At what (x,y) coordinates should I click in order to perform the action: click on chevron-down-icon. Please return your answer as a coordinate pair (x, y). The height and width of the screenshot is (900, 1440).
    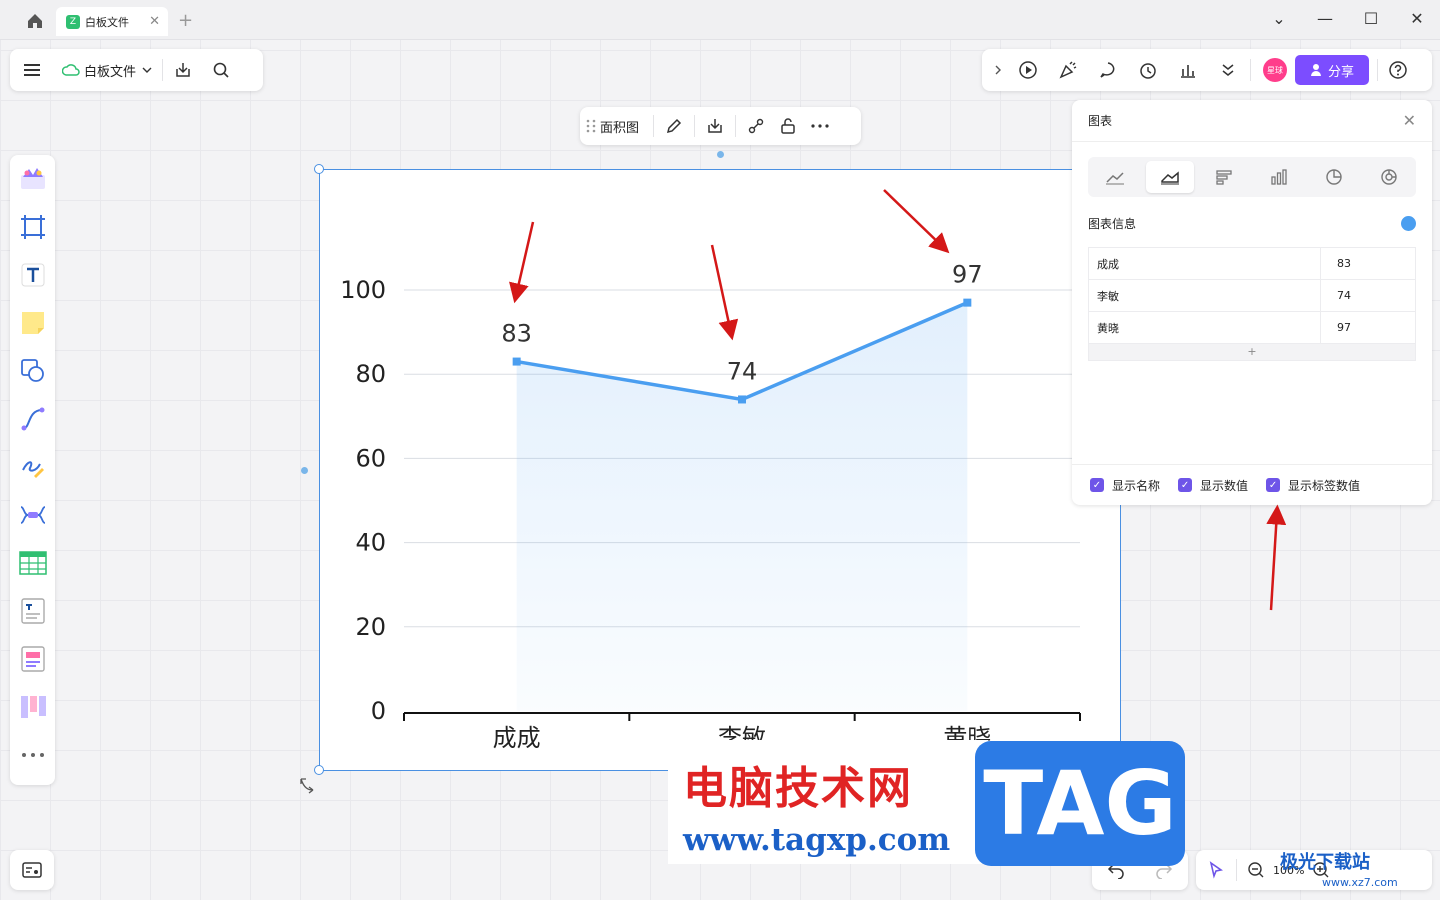
    Looking at the image, I should click on (147, 70).